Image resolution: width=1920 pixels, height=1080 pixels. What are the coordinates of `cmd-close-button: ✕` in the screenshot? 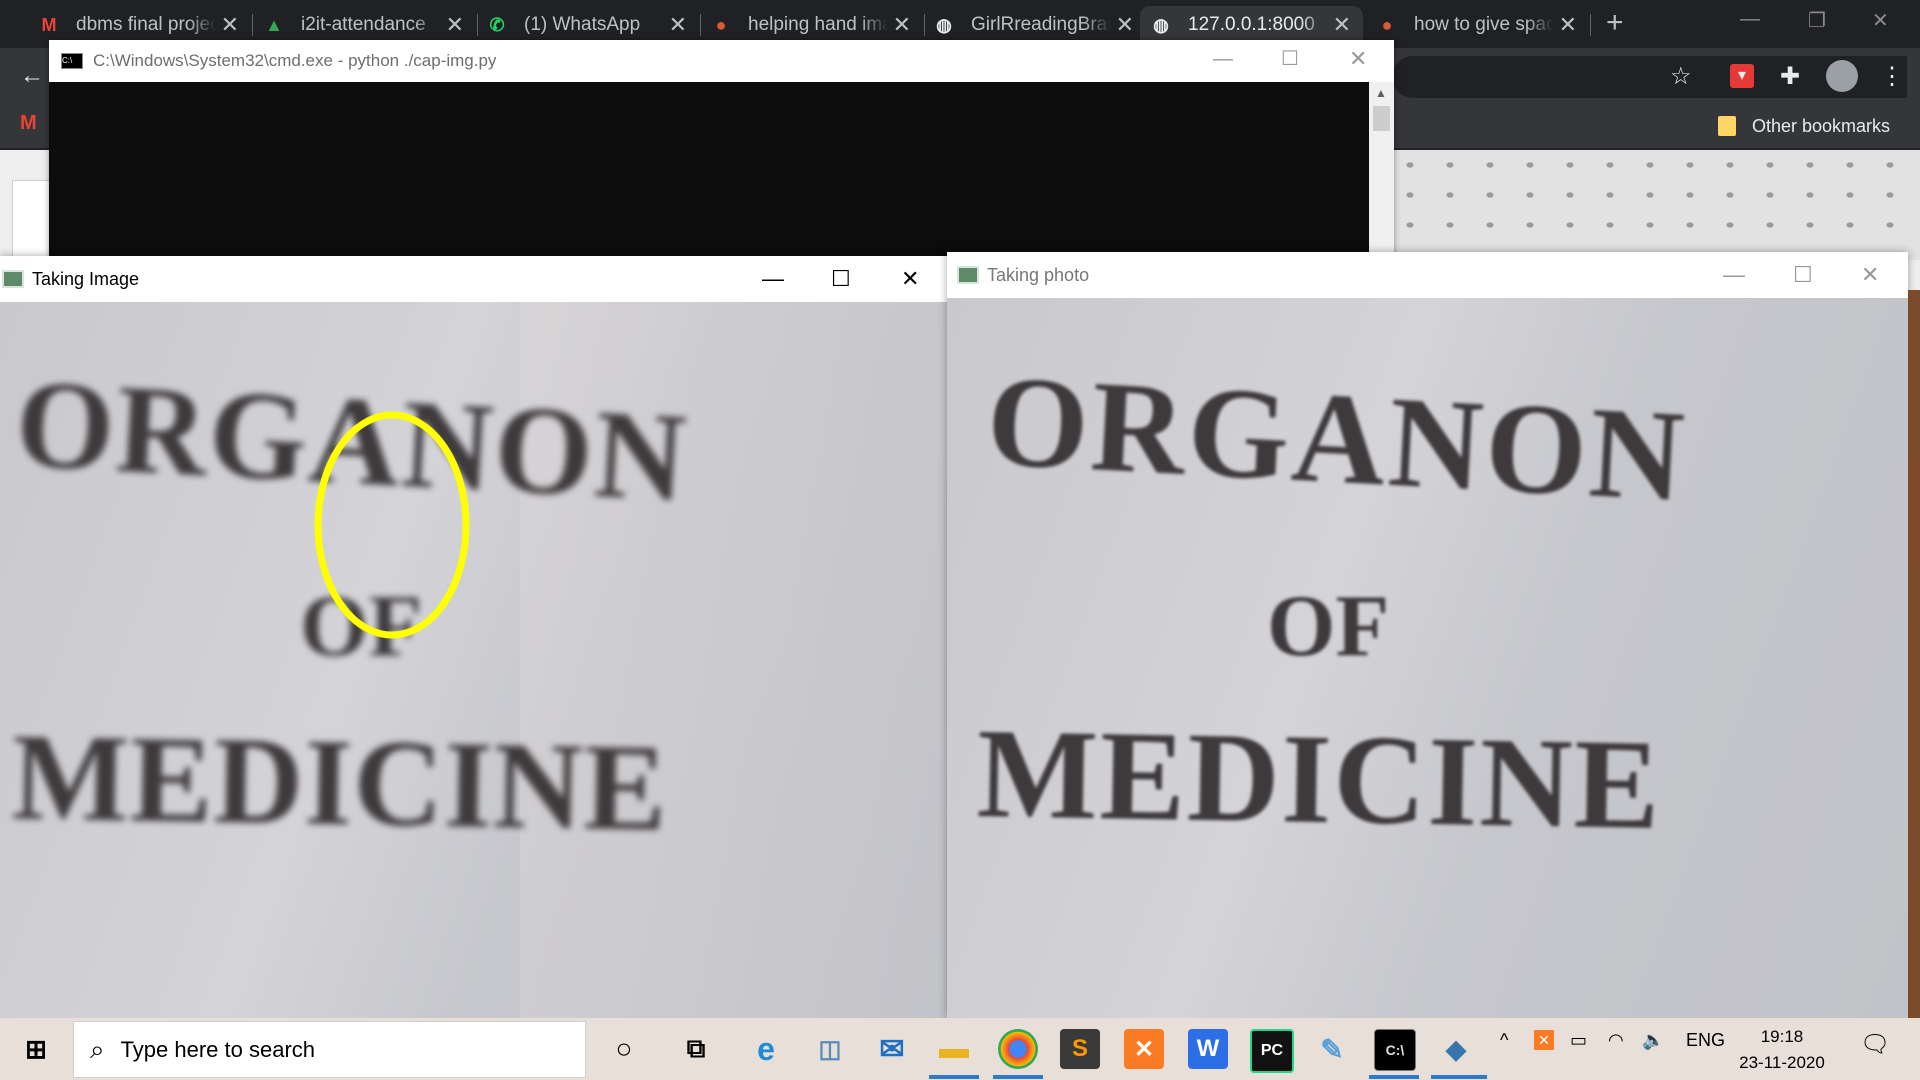 It's located at (1358, 59).